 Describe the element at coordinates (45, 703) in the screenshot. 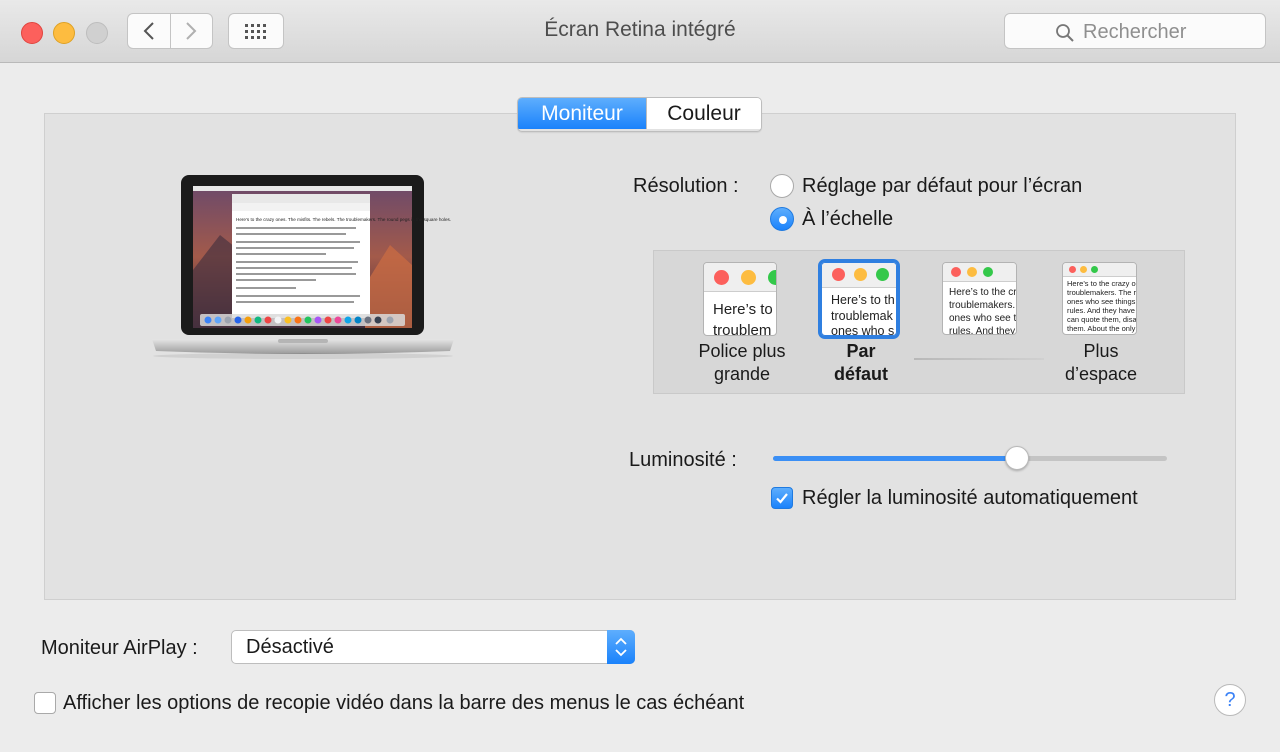

I see `mirroring-checkbox` at that location.